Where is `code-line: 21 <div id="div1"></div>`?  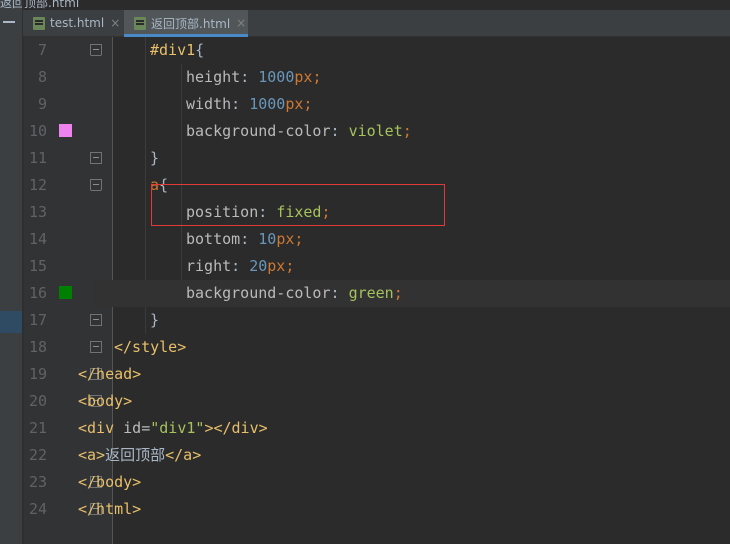
code-line: 21 <div id="div1"></div> is located at coordinates (377, 428).